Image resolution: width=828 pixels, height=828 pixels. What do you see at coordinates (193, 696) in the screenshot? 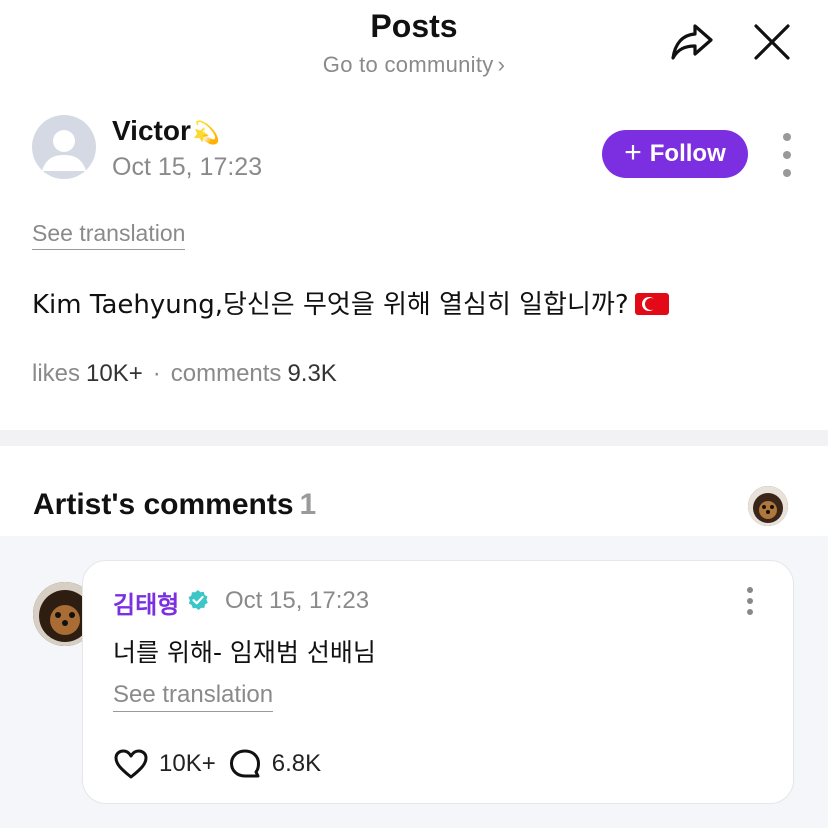
I see `comment-see-translation-link: See translation` at bounding box center [193, 696].